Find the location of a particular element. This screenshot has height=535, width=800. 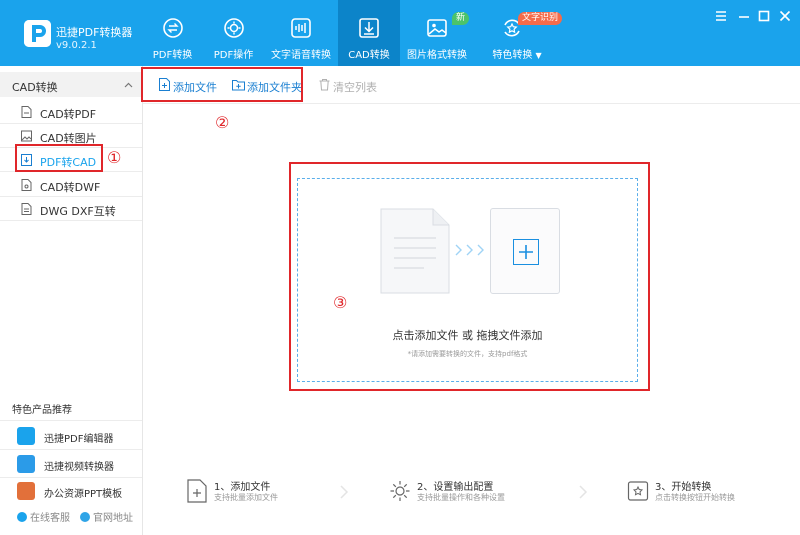

nav-image-format: 图片格式转换 新 is located at coordinates (437, 33).